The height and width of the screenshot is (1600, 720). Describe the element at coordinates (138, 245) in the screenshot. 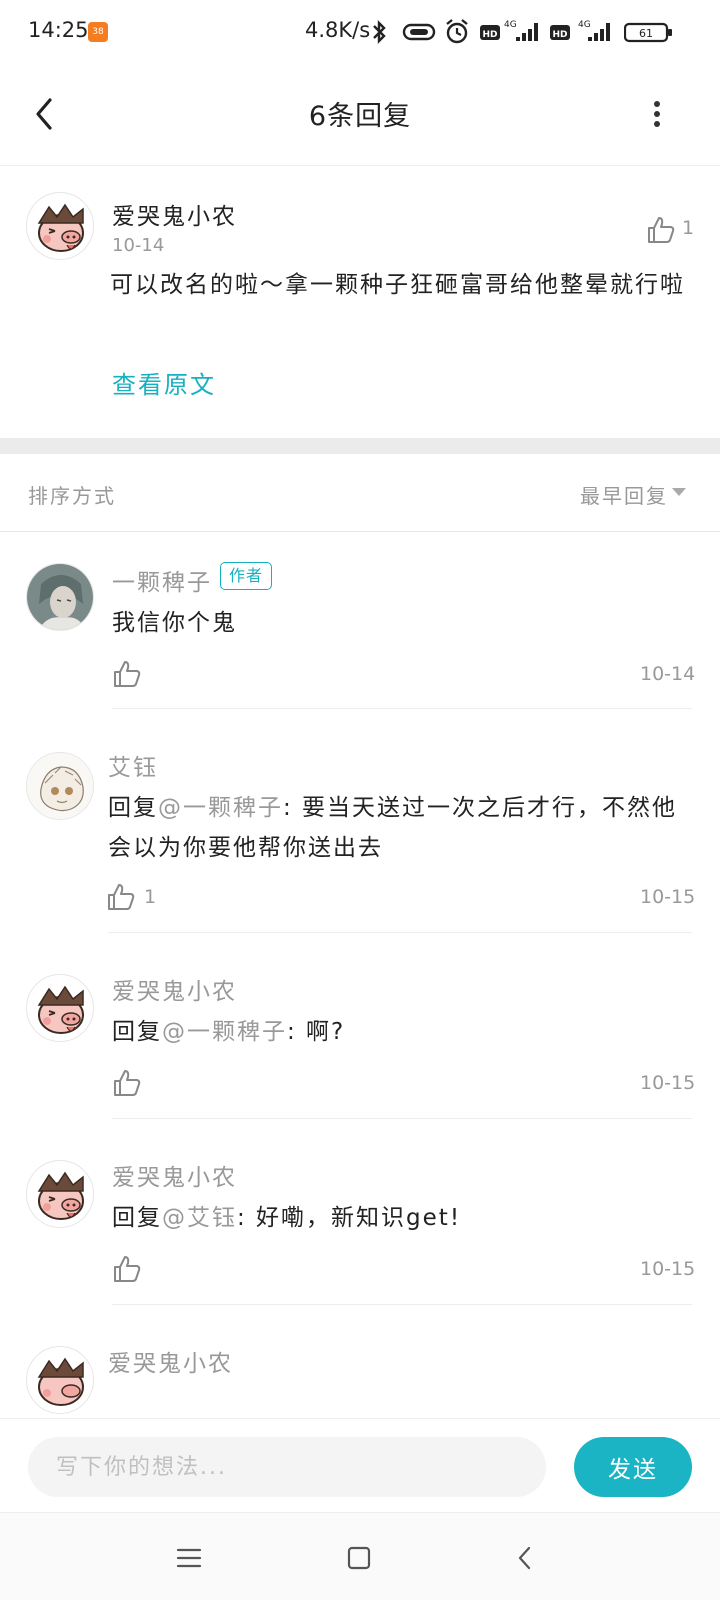

I see `comment-date: 10-14` at that location.